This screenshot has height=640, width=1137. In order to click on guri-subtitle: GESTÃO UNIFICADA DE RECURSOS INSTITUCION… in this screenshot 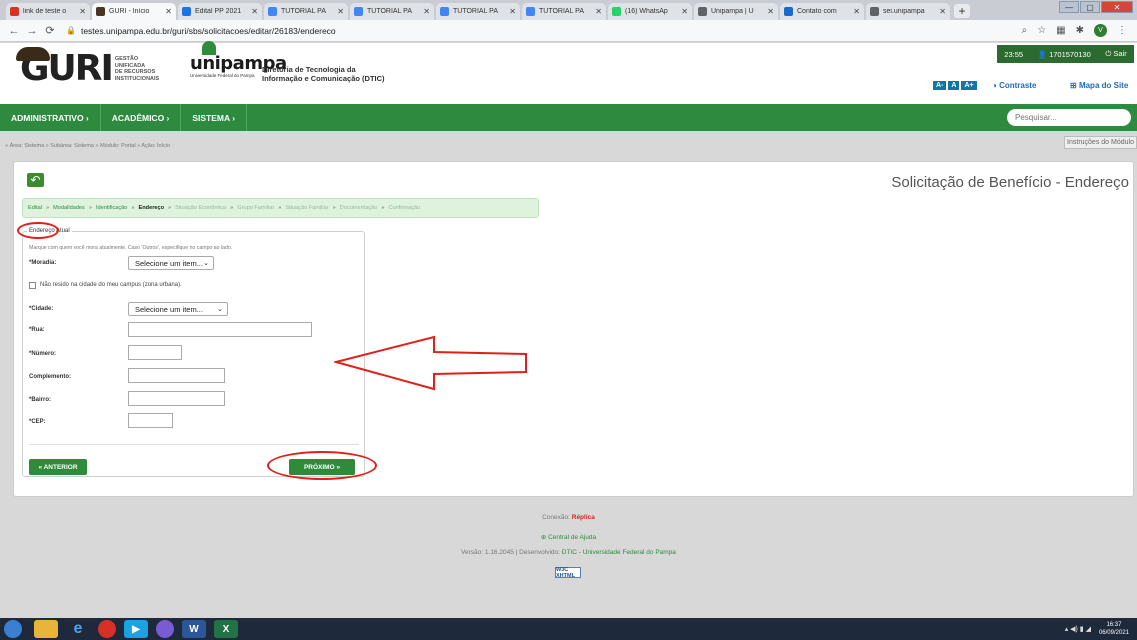, I will do `click(137, 69)`.